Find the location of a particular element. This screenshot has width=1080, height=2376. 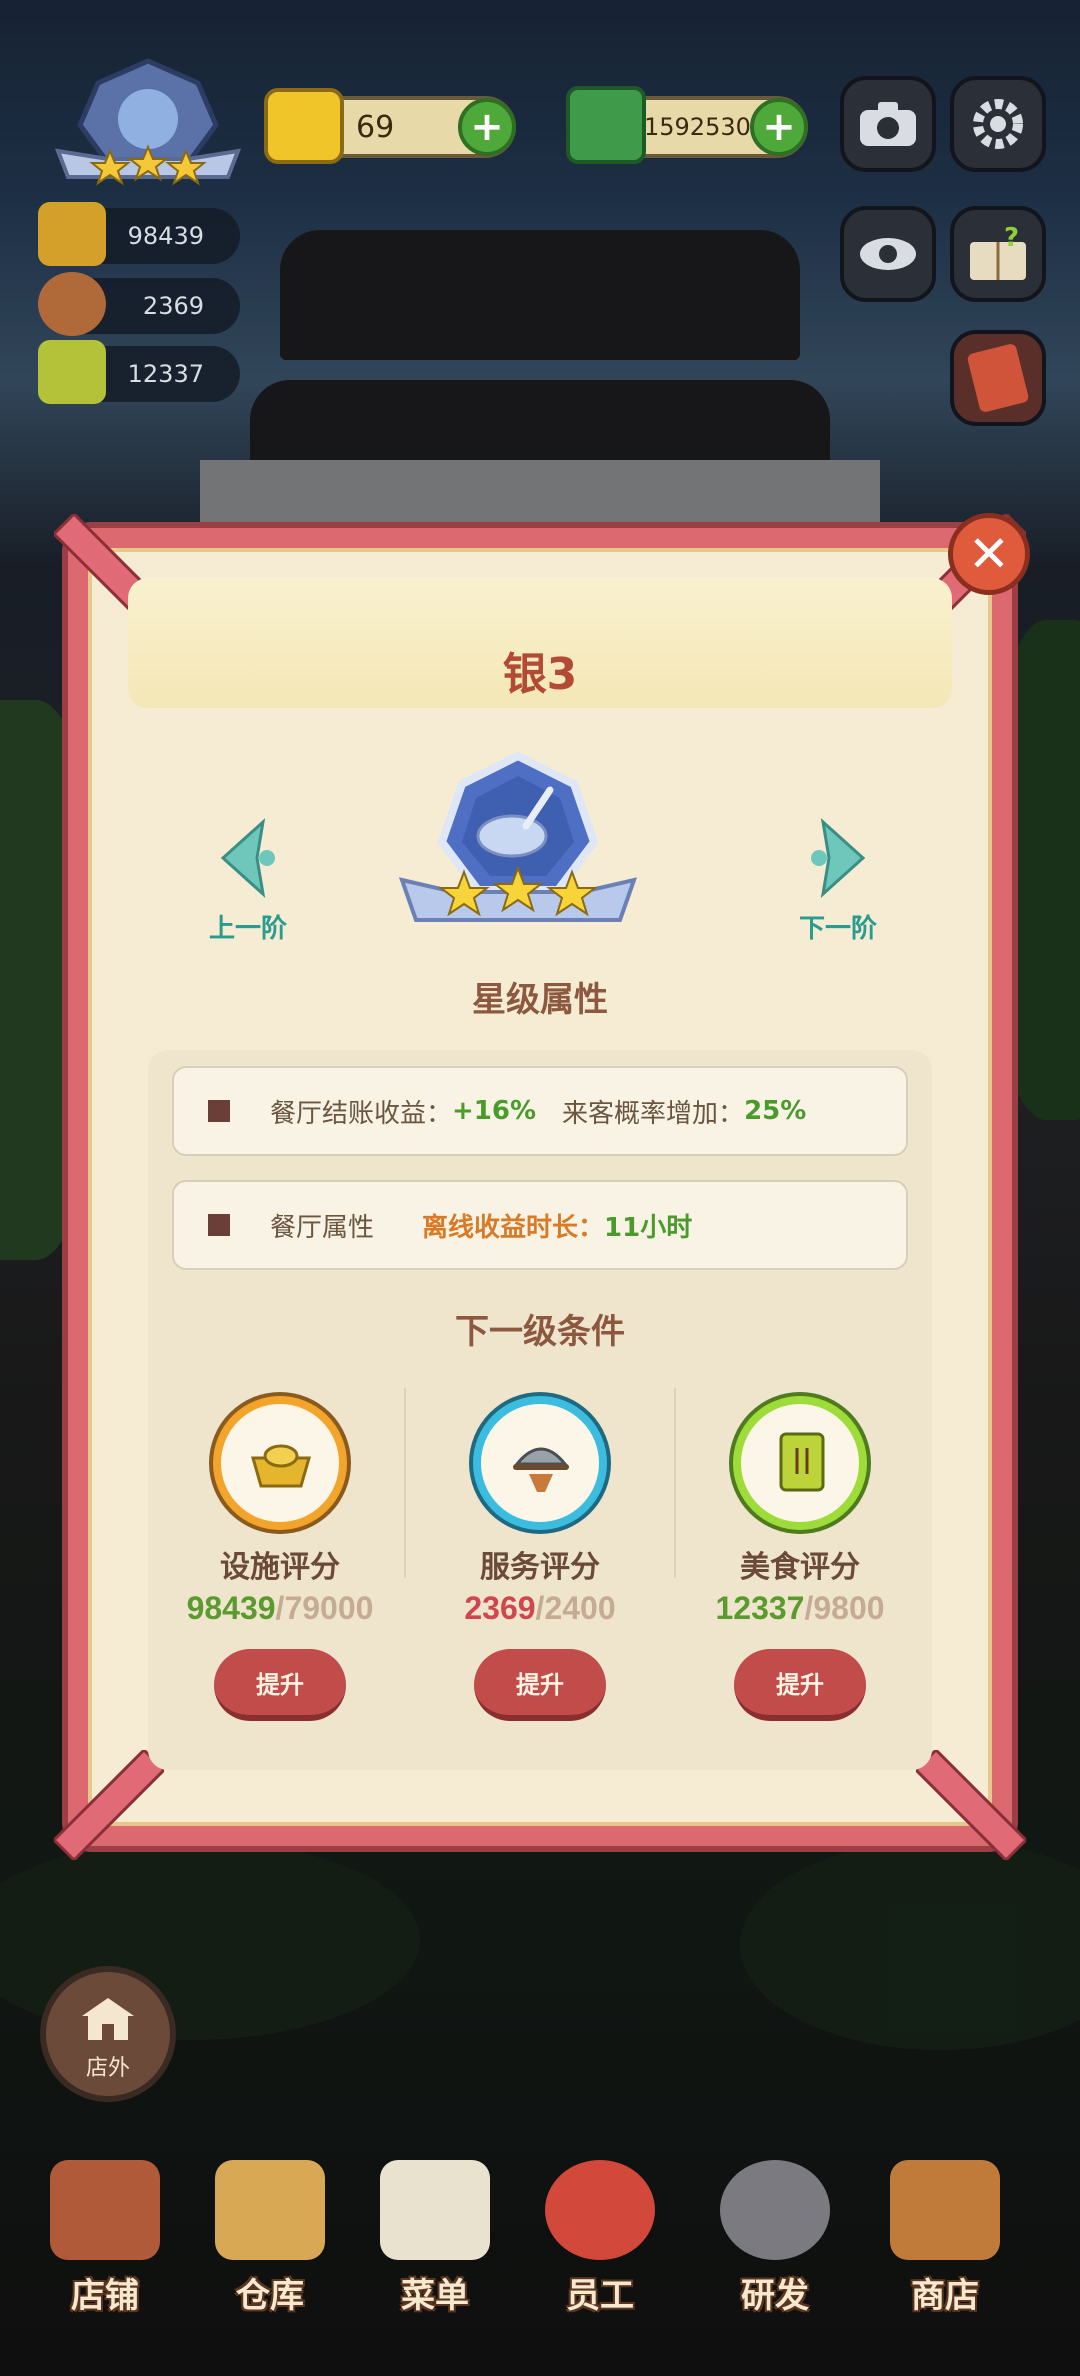

facility-score-value: 98439 is located at coordinates (165, 236).